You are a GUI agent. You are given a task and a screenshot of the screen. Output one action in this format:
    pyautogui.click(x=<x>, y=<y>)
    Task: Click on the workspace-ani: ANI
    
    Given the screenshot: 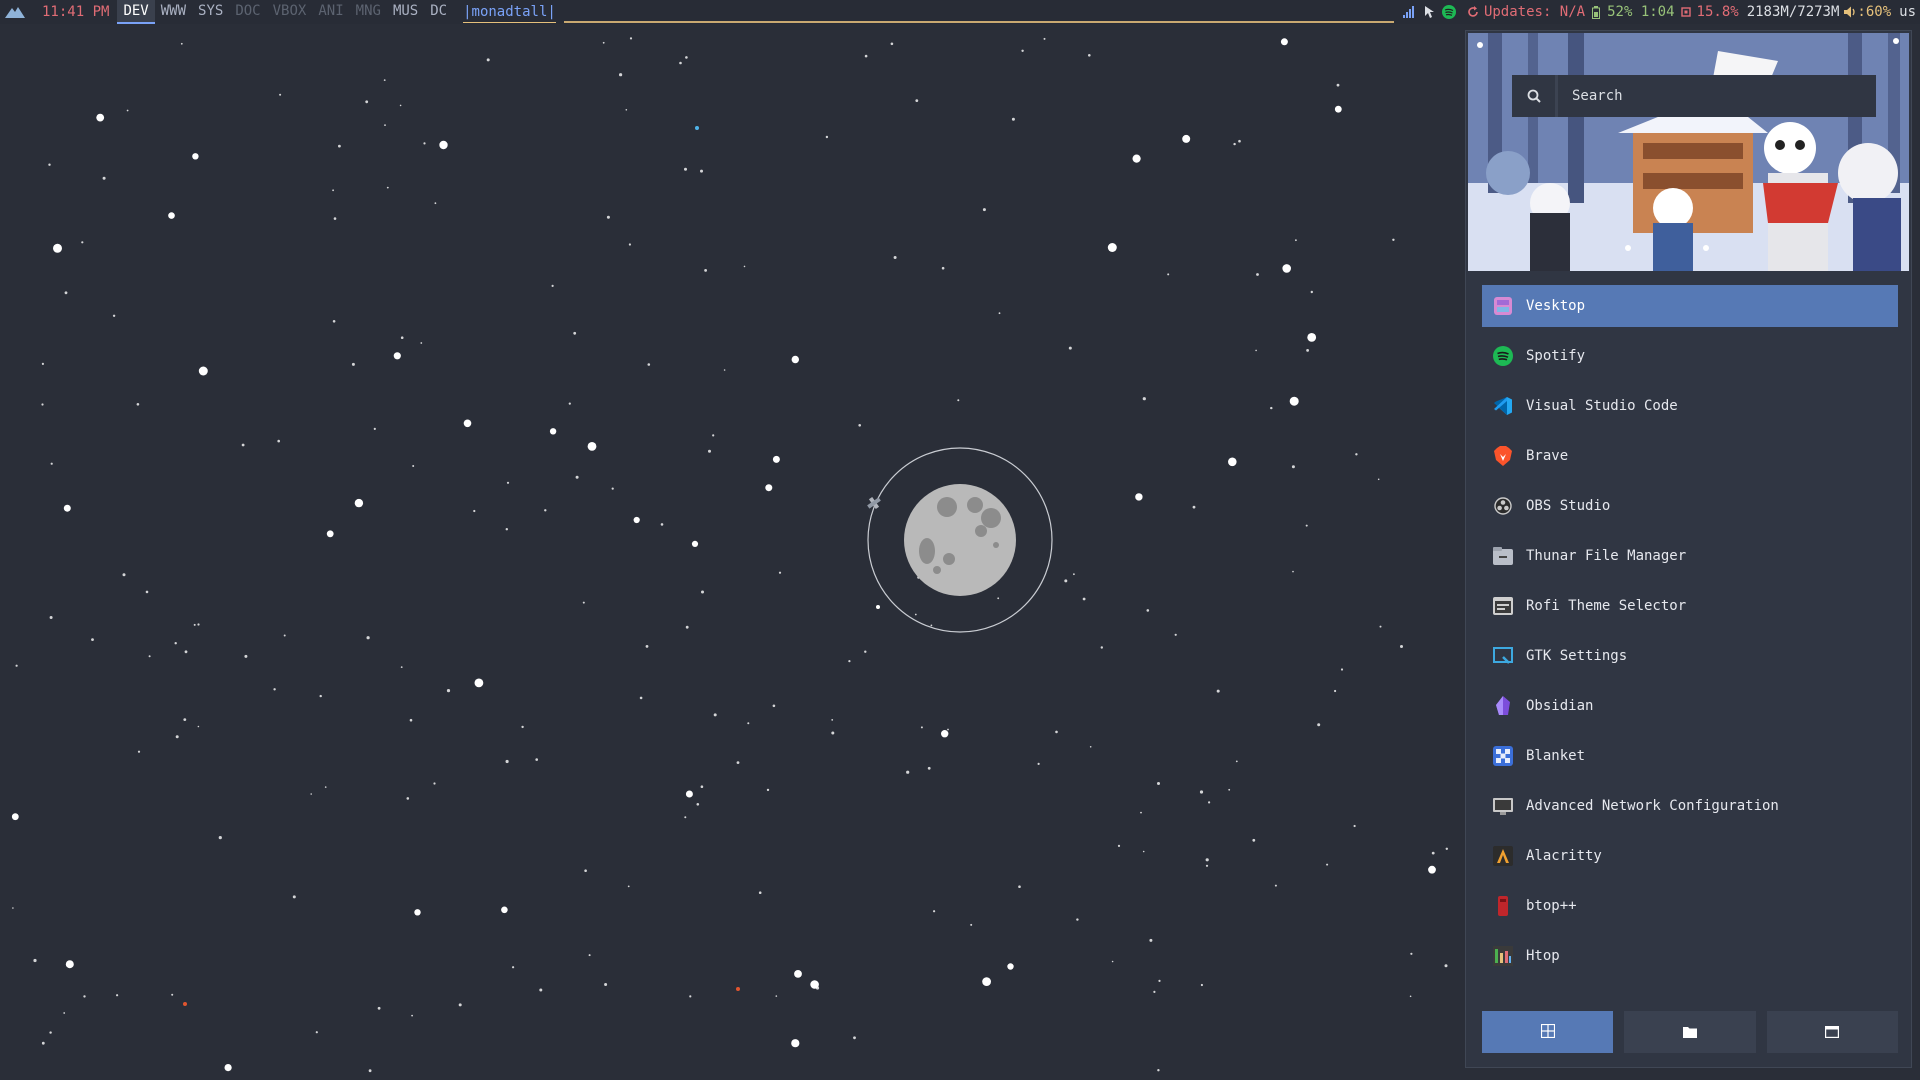 What is the action you would take?
    pyautogui.click(x=330, y=12)
    